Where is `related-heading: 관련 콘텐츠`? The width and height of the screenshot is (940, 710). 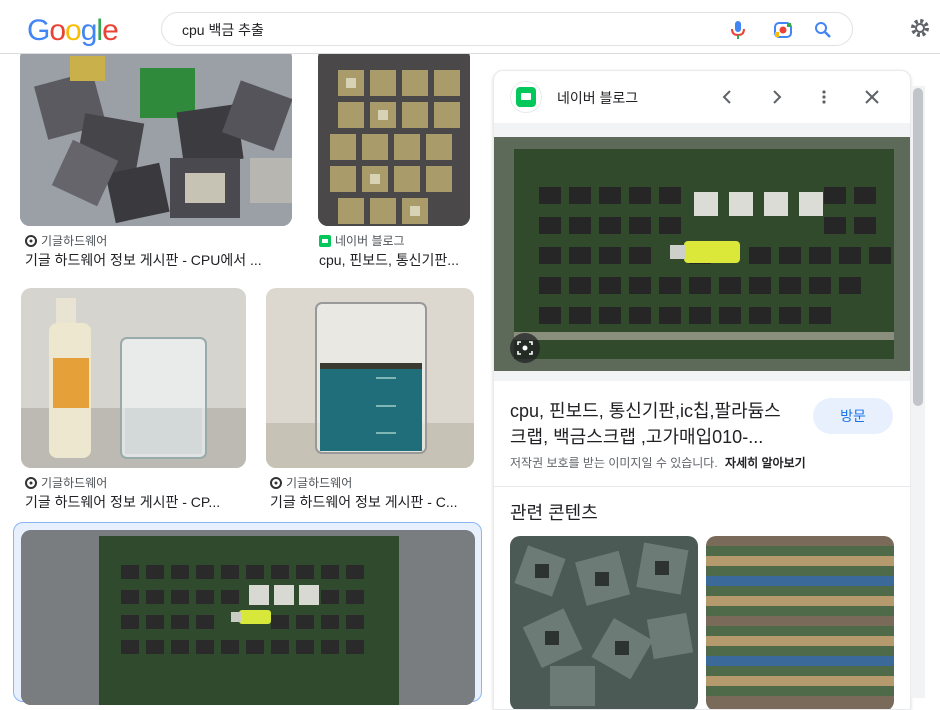
related-heading: 관련 콘텐츠 is located at coordinates (554, 513).